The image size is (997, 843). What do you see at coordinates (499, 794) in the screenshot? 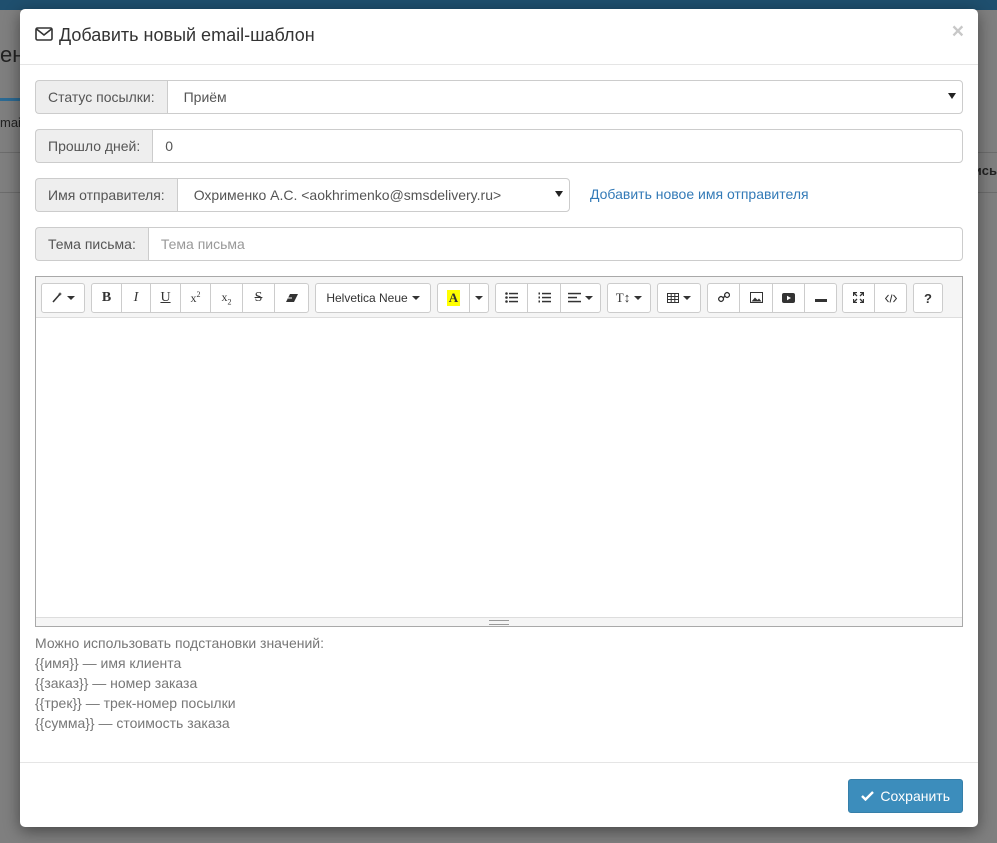
I see `modal-footer: Сохранить` at bounding box center [499, 794].